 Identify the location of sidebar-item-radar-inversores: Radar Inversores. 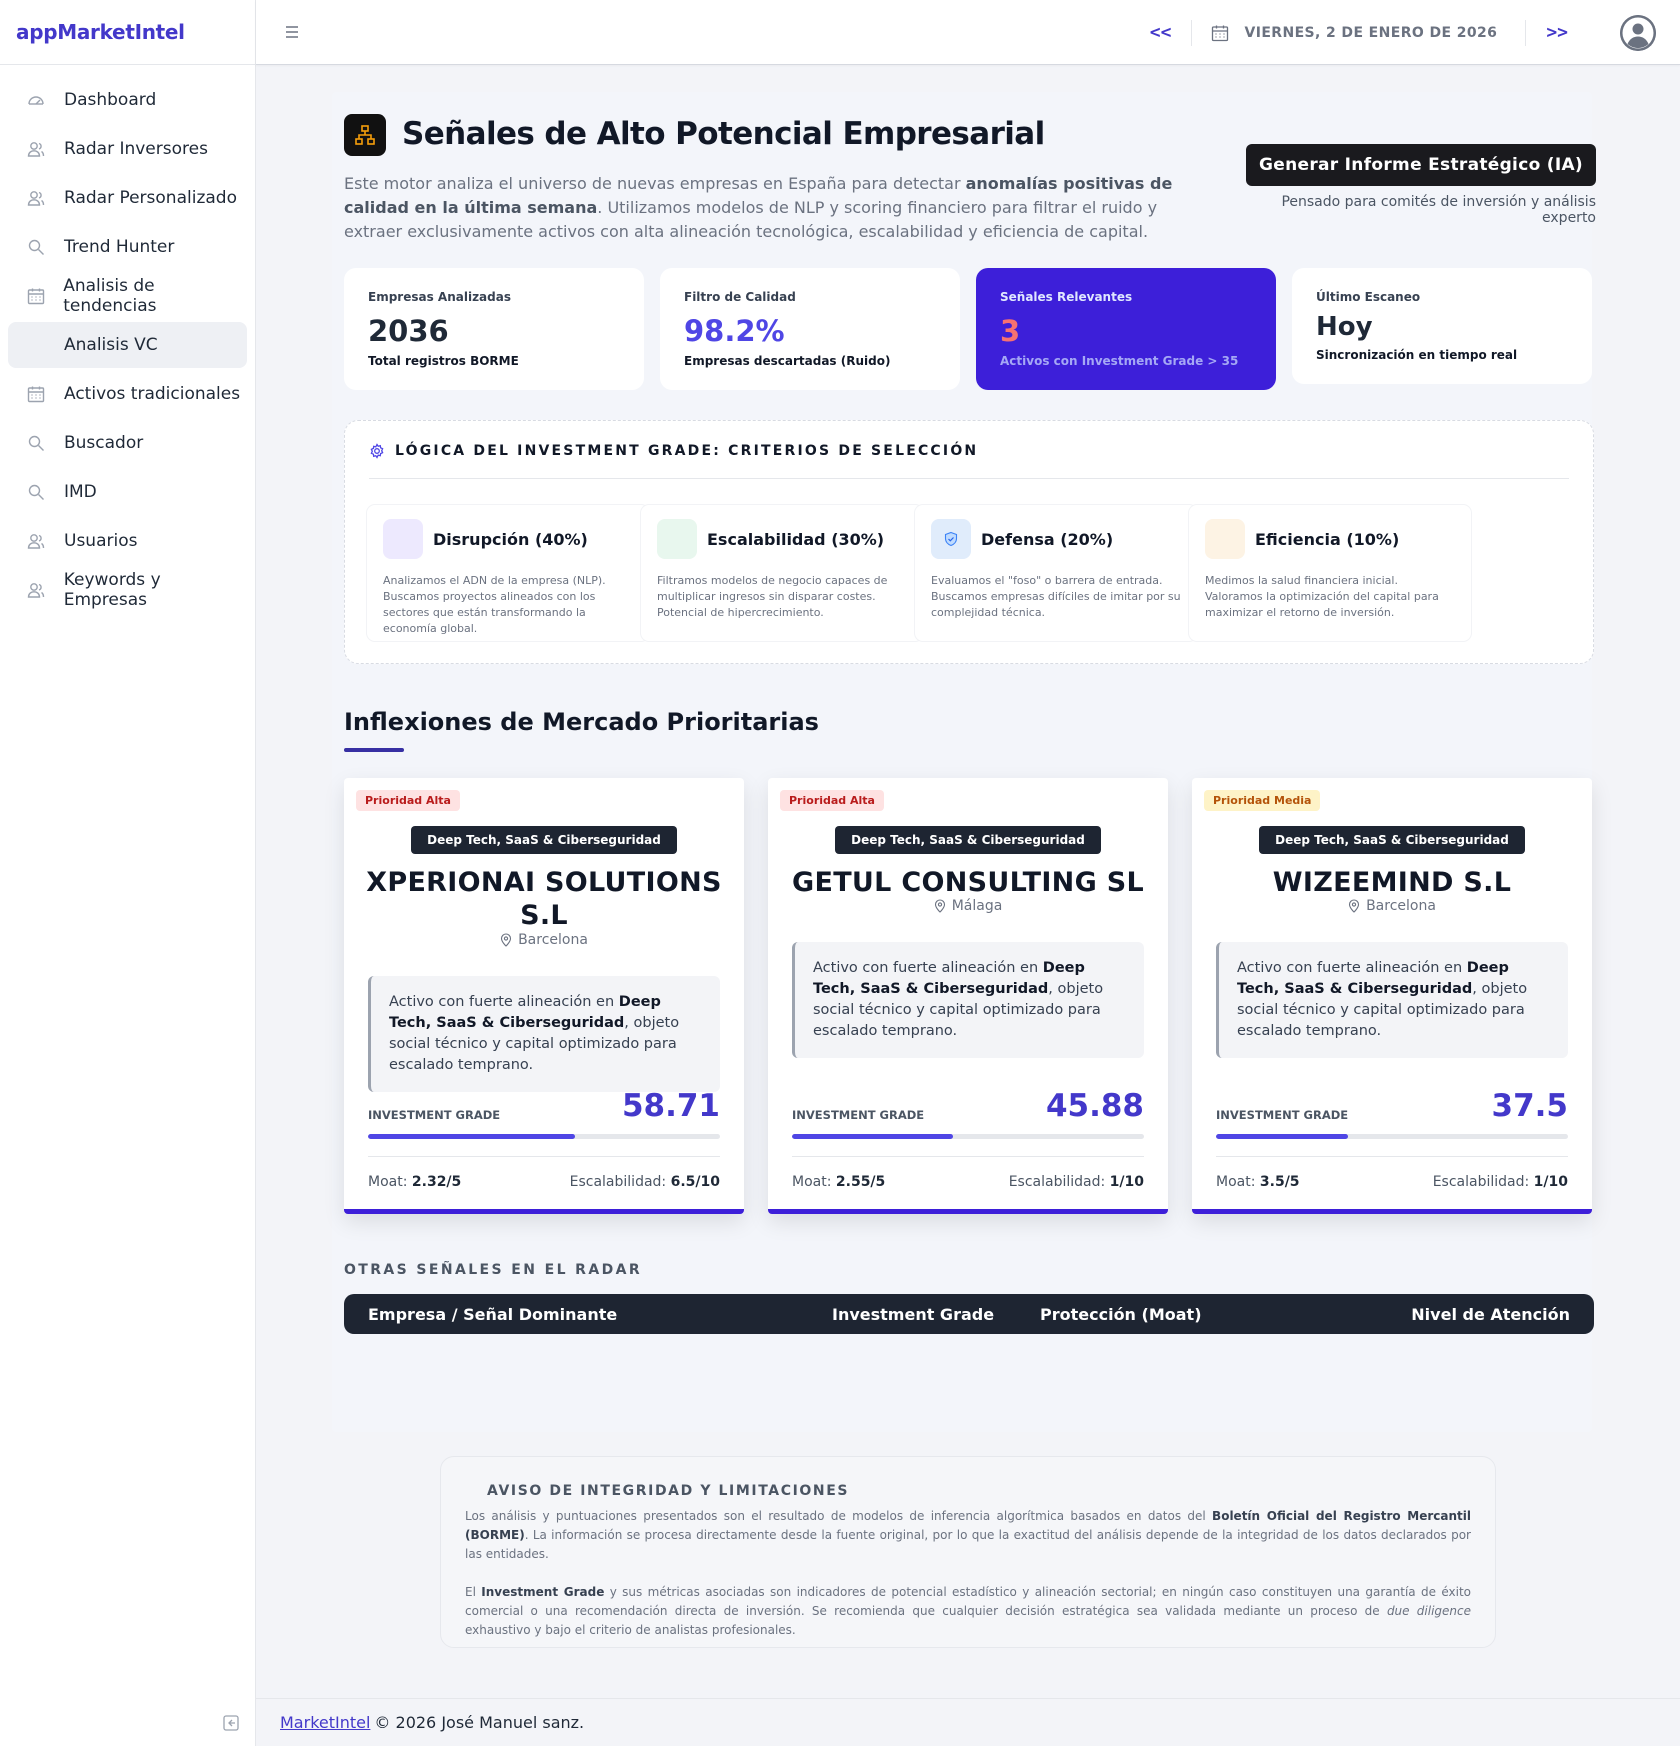
(127, 149).